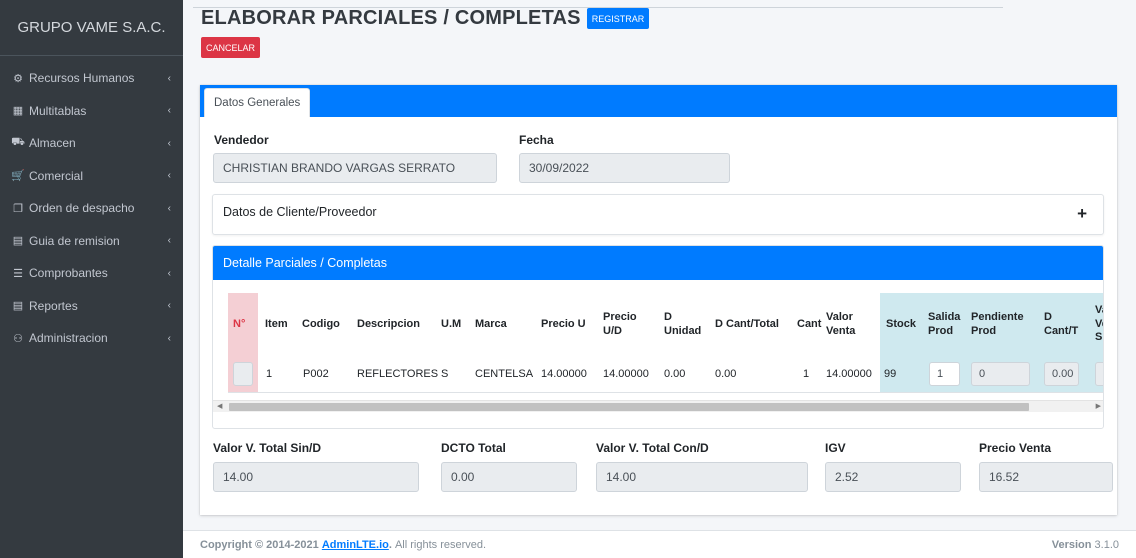  What do you see at coordinates (620, 323) in the screenshot?
I see `col-header-precio-ud: Precio U/D` at bounding box center [620, 323].